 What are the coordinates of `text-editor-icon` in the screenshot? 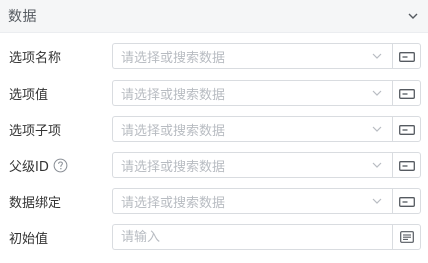 It's located at (406, 237).